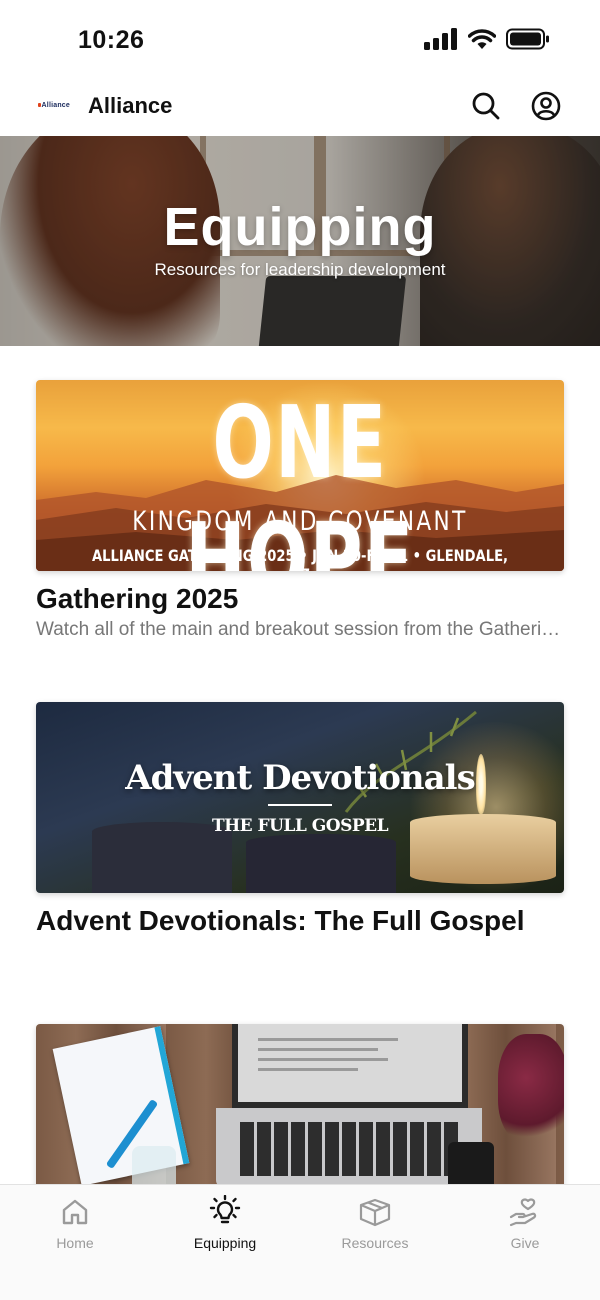 This screenshot has height=1300, width=600. What do you see at coordinates (54, 105) in the screenshot?
I see `alliance-logo: Alliance` at bounding box center [54, 105].